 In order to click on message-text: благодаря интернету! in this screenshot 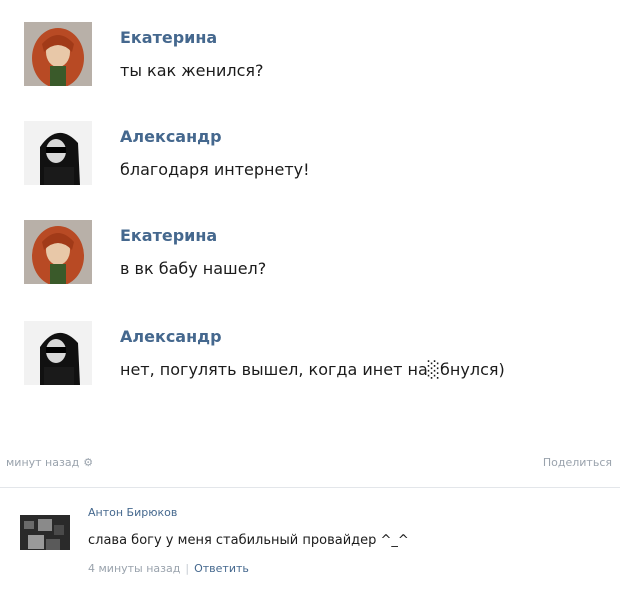, I will do `click(215, 169)`.